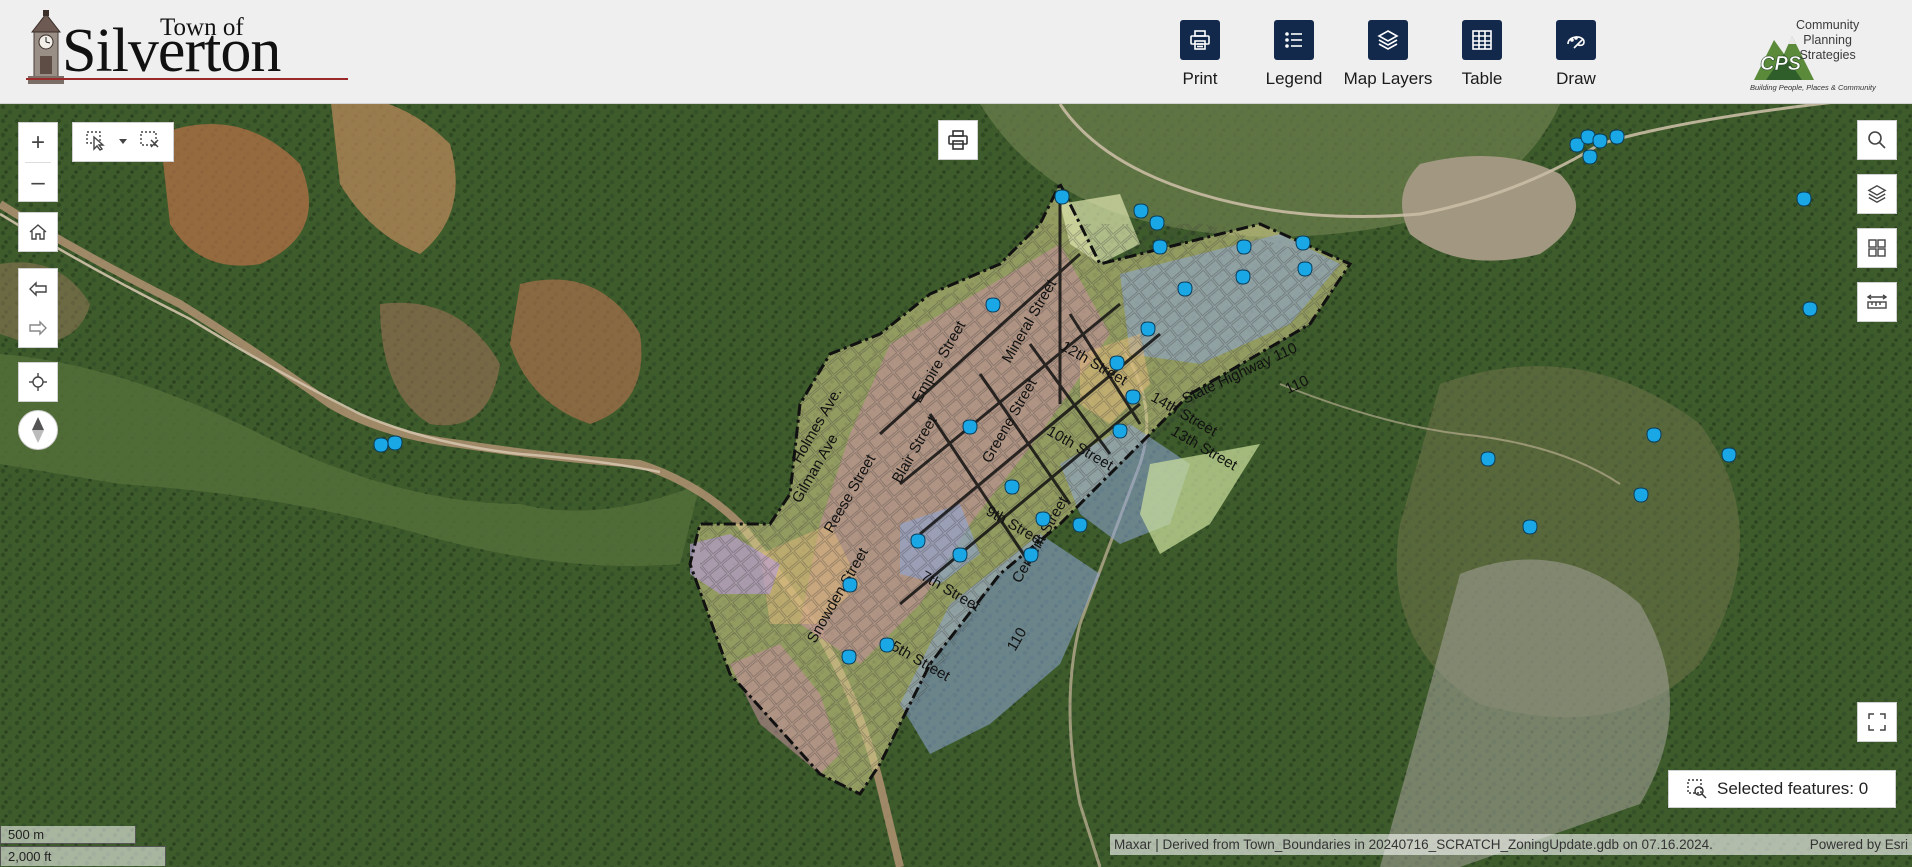 The width and height of the screenshot is (1912, 867). I want to click on zoom-to-selection-icon, so click(1697, 789).